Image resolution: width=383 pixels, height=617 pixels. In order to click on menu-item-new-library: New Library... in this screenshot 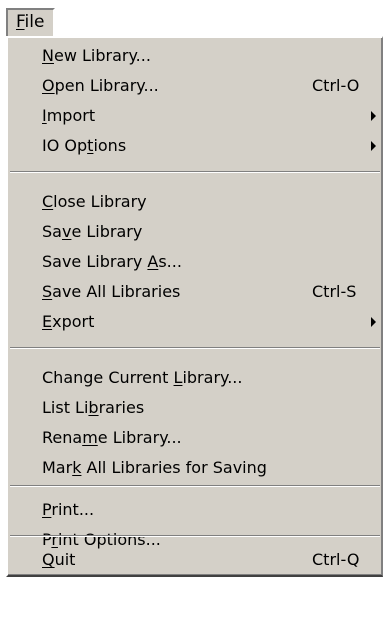, I will do `click(195, 56)`.